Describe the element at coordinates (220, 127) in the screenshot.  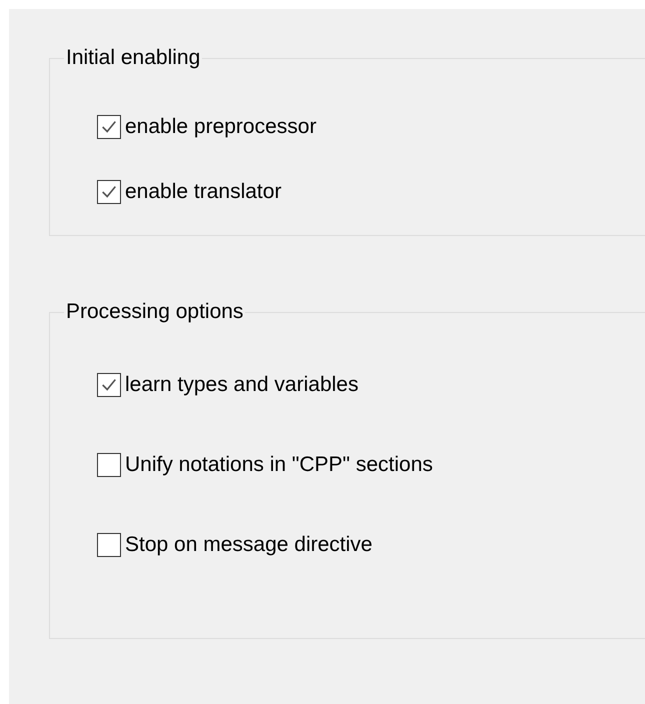
I see `checkbox-label: enable preprocessor` at that location.